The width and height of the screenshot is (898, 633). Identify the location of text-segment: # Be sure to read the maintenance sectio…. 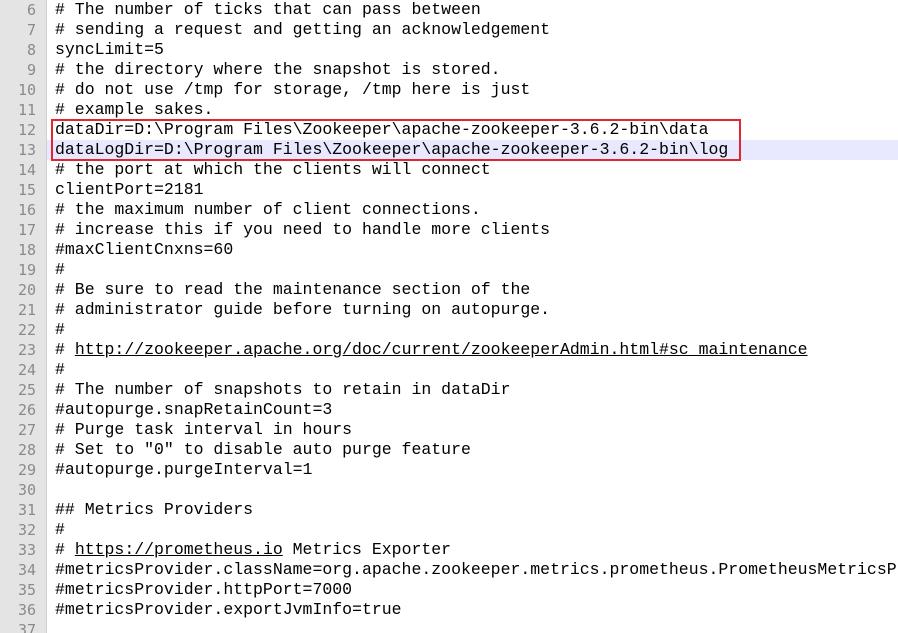
(293, 289).